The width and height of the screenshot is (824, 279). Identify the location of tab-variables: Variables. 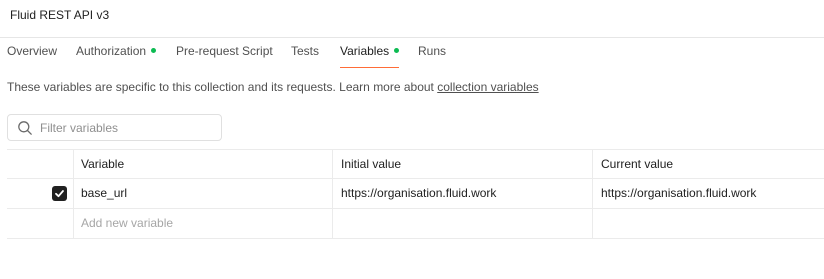
(370, 53).